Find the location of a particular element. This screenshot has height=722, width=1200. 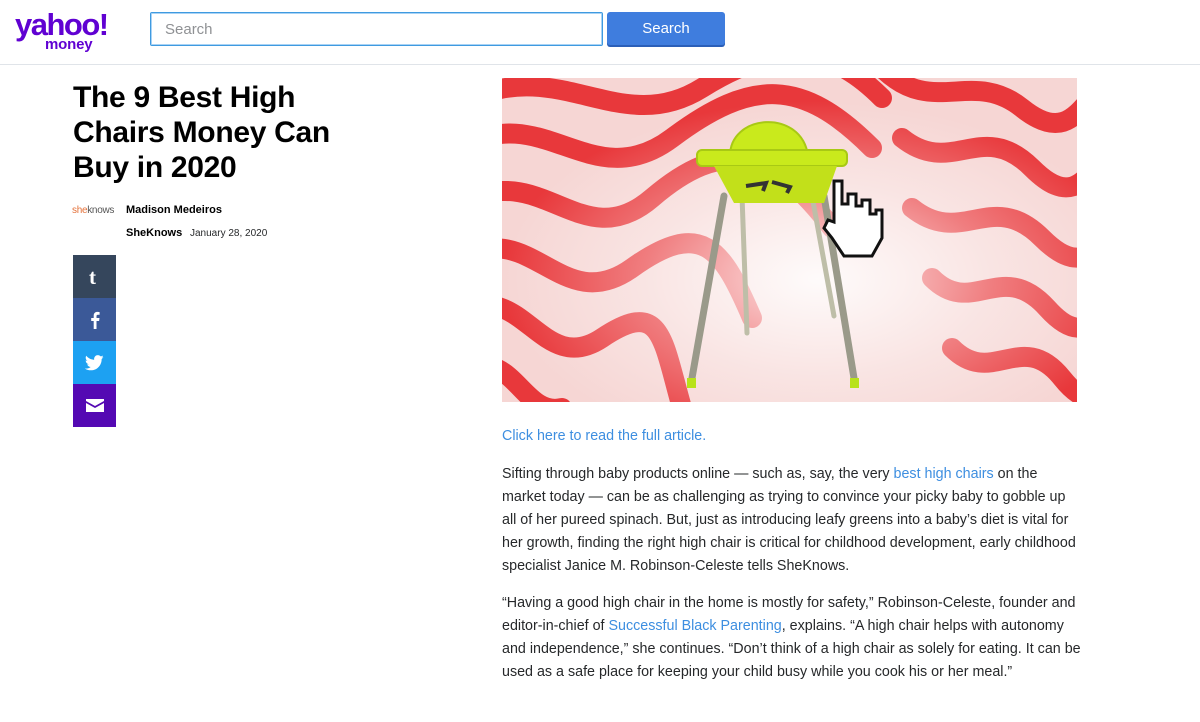

yahoo-money-logo: yahoo! money is located at coordinates (62, 31).